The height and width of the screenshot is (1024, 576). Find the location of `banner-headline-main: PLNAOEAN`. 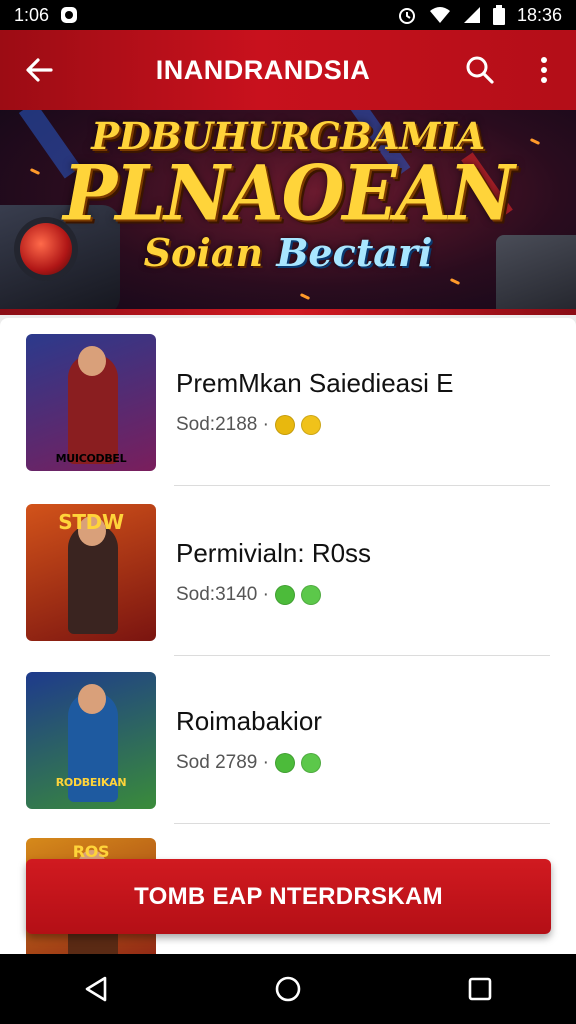

banner-headline-main: PLNAOEAN is located at coordinates (289, 192).